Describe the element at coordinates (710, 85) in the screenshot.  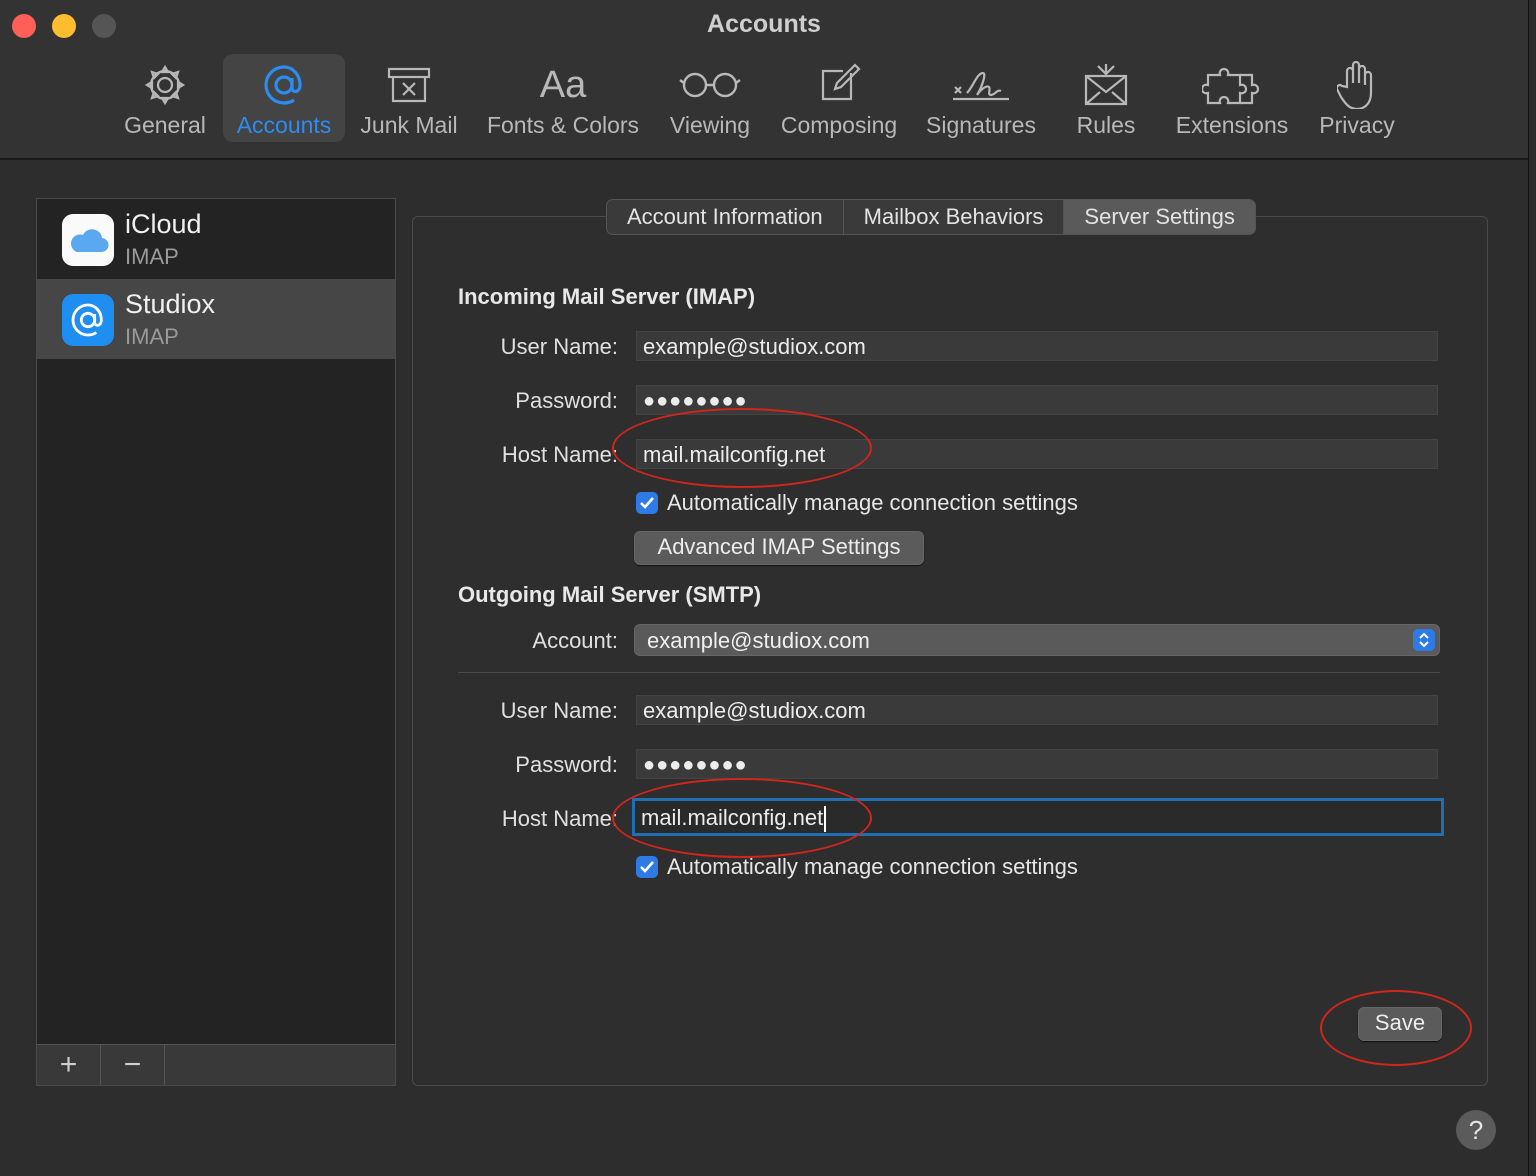
I see `glasses-icon` at that location.